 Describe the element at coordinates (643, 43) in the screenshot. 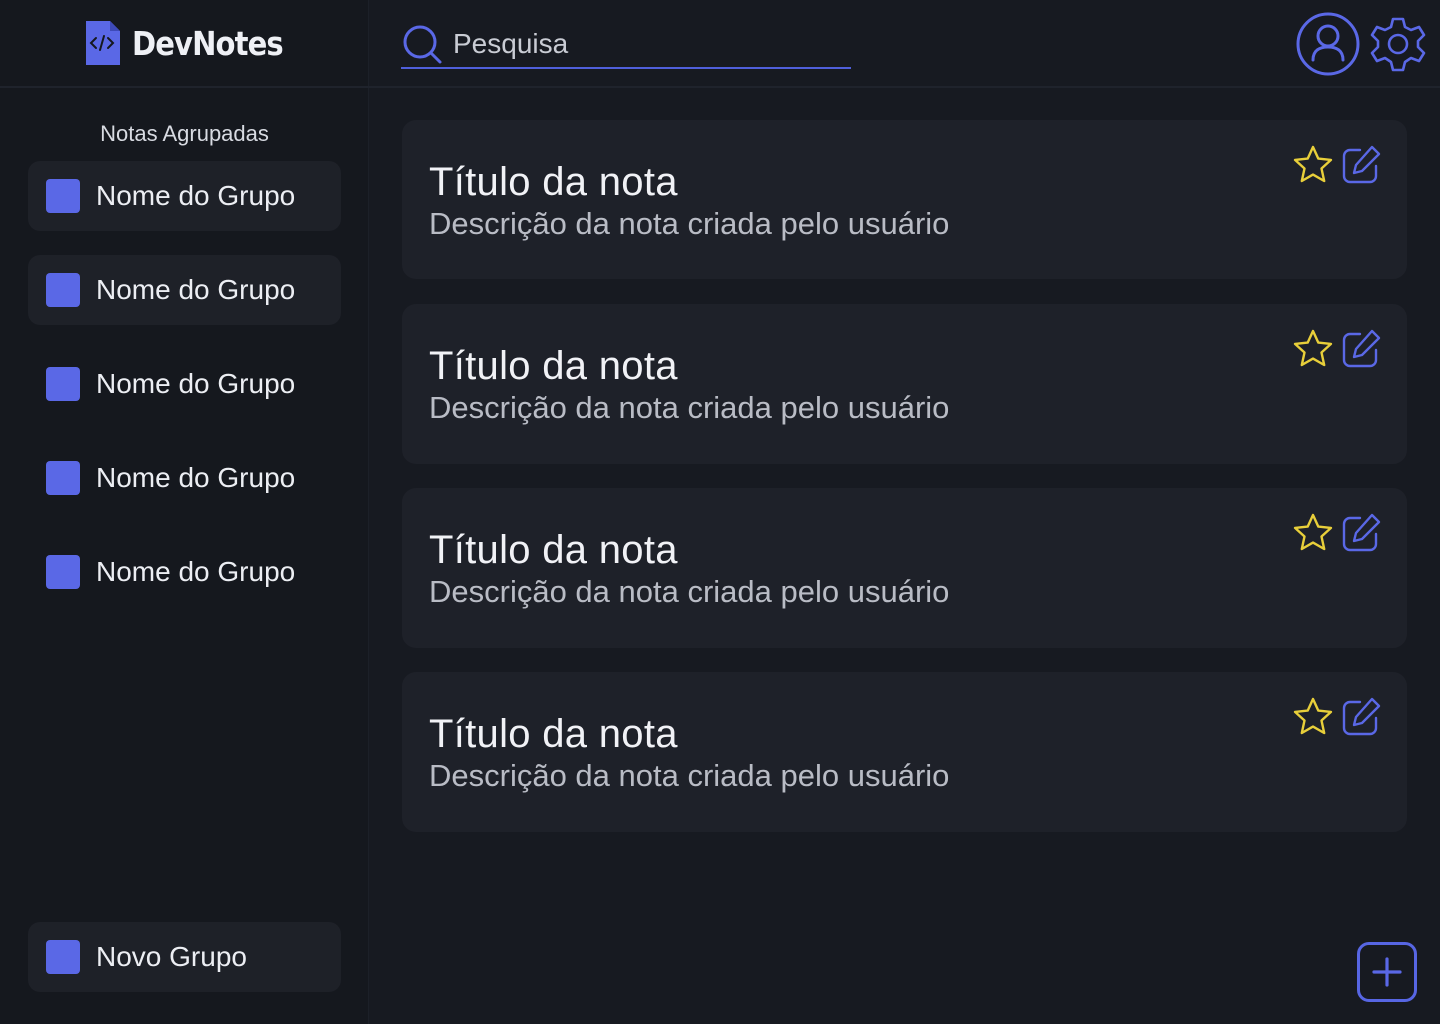

I see `search-input` at that location.